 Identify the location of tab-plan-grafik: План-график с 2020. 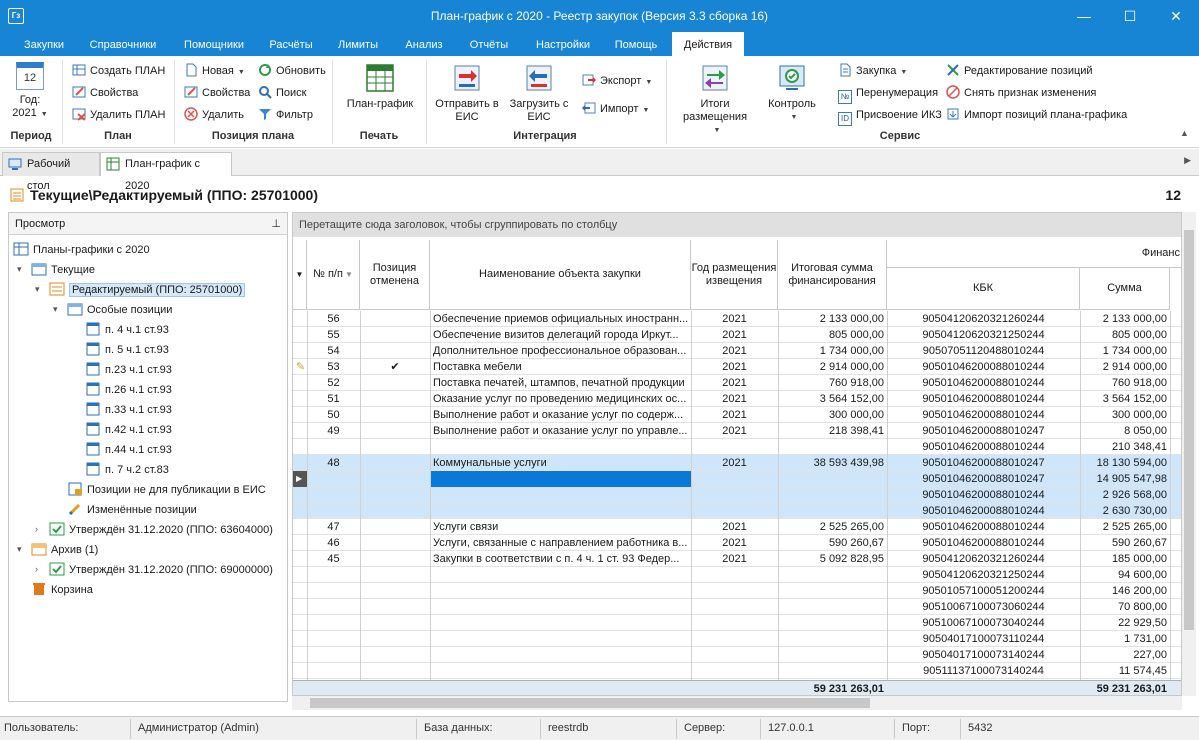
(166, 172).